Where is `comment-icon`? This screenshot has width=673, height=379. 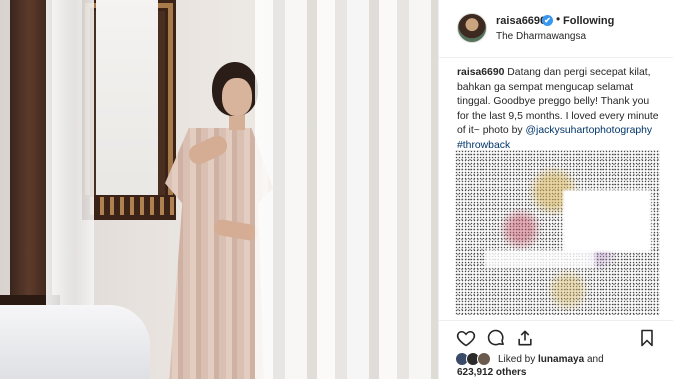
comment-icon is located at coordinates (496, 338).